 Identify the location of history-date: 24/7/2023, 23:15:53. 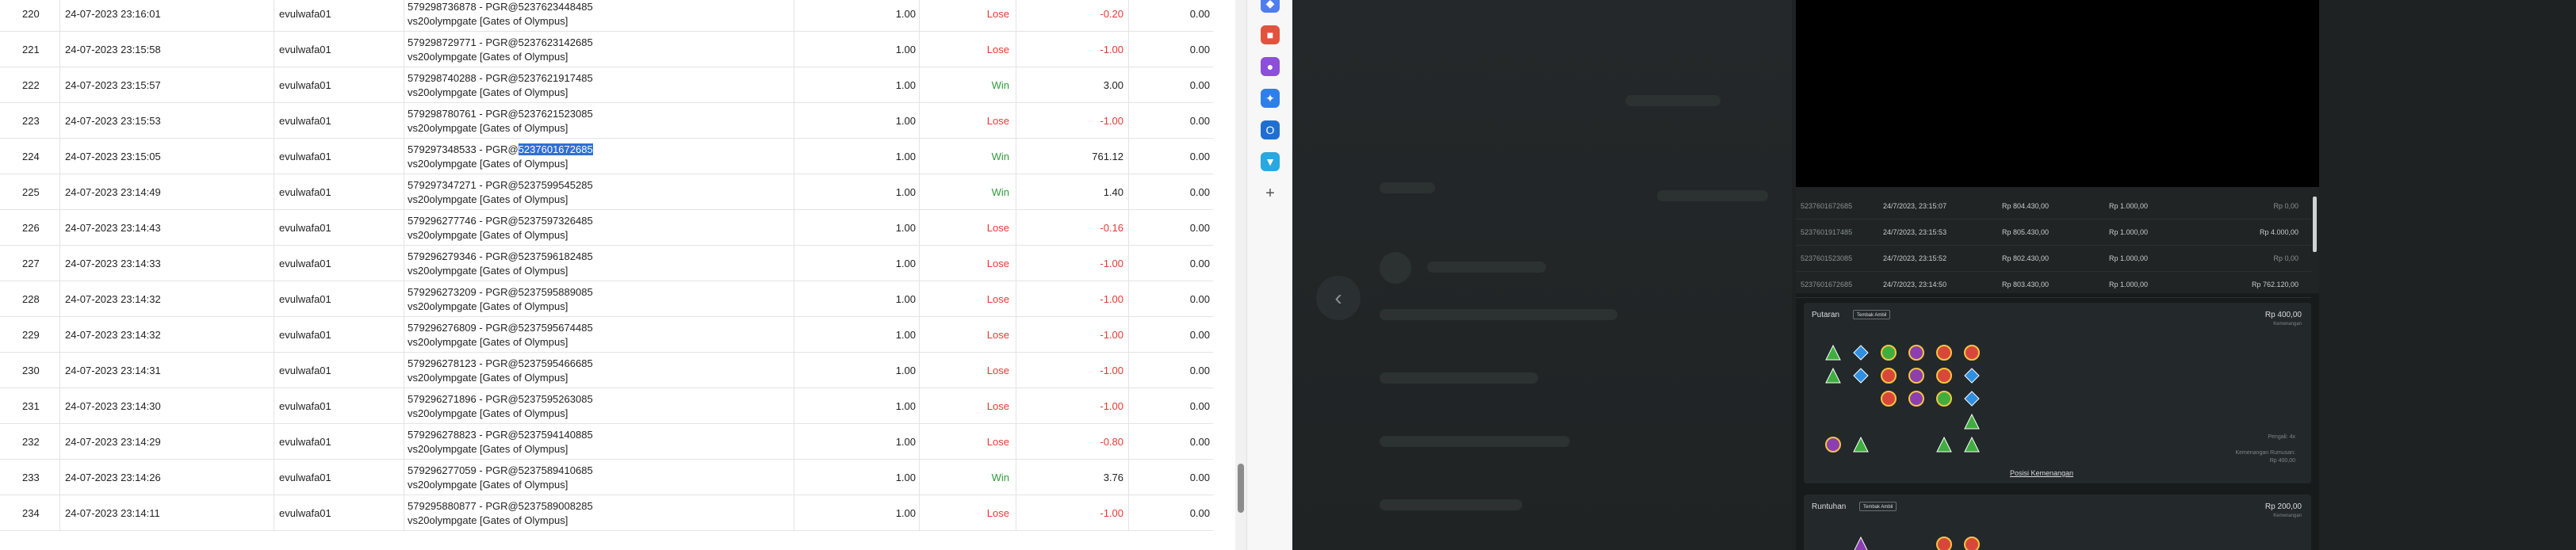
(1915, 232).